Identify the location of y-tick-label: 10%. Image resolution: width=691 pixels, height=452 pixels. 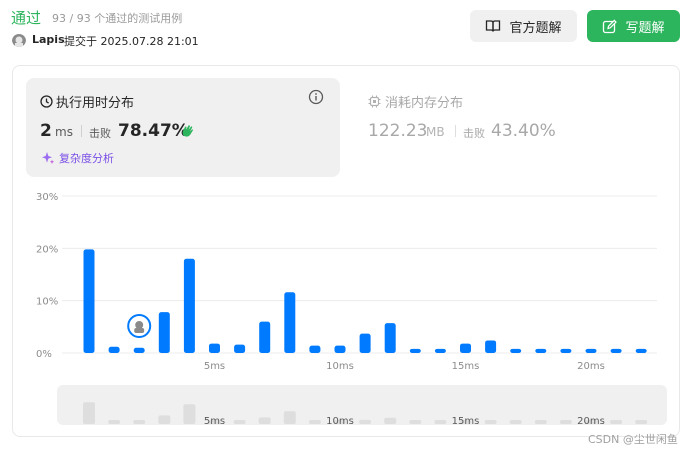
(47, 302).